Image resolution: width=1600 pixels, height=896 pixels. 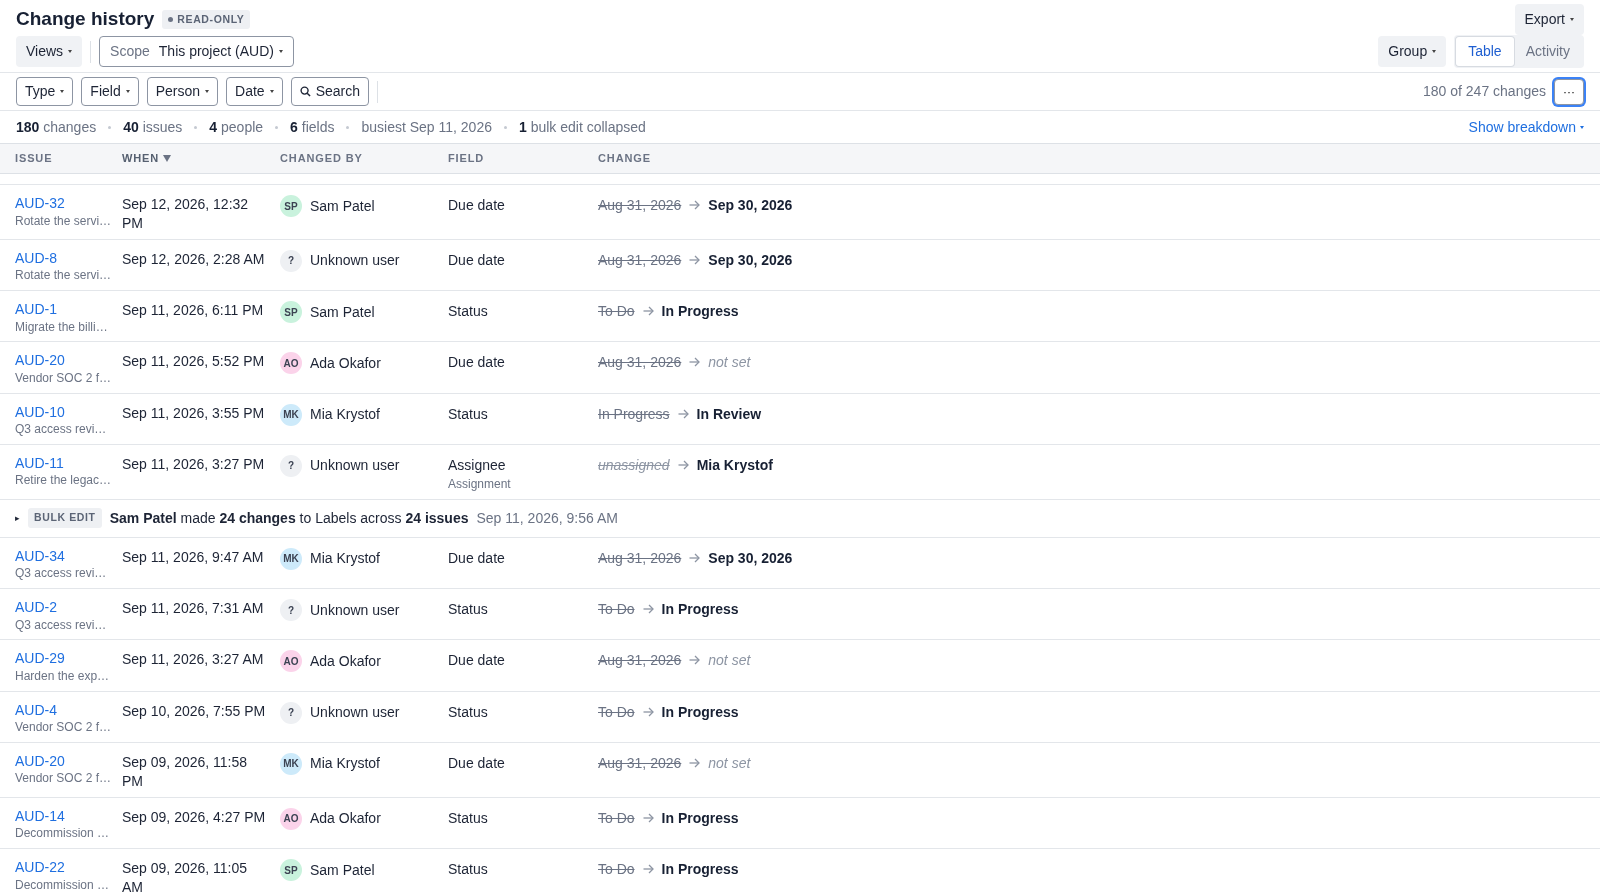 What do you see at coordinates (49, 51) in the screenshot?
I see `views-button: Views` at bounding box center [49, 51].